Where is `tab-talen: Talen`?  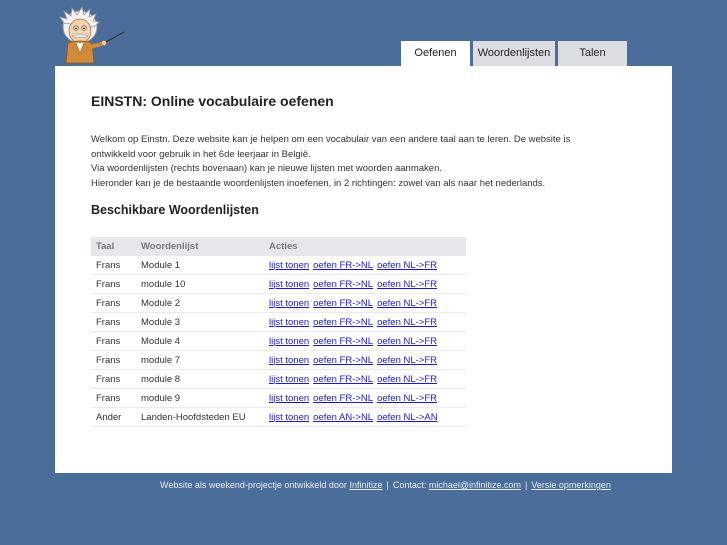
tab-talen: Talen is located at coordinates (592, 53).